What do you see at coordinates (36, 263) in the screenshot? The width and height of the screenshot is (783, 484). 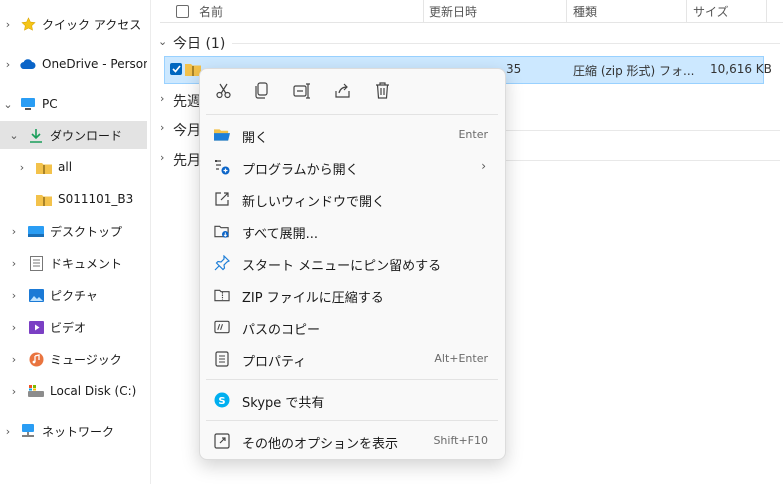 I see `document-icon` at bounding box center [36, 263].